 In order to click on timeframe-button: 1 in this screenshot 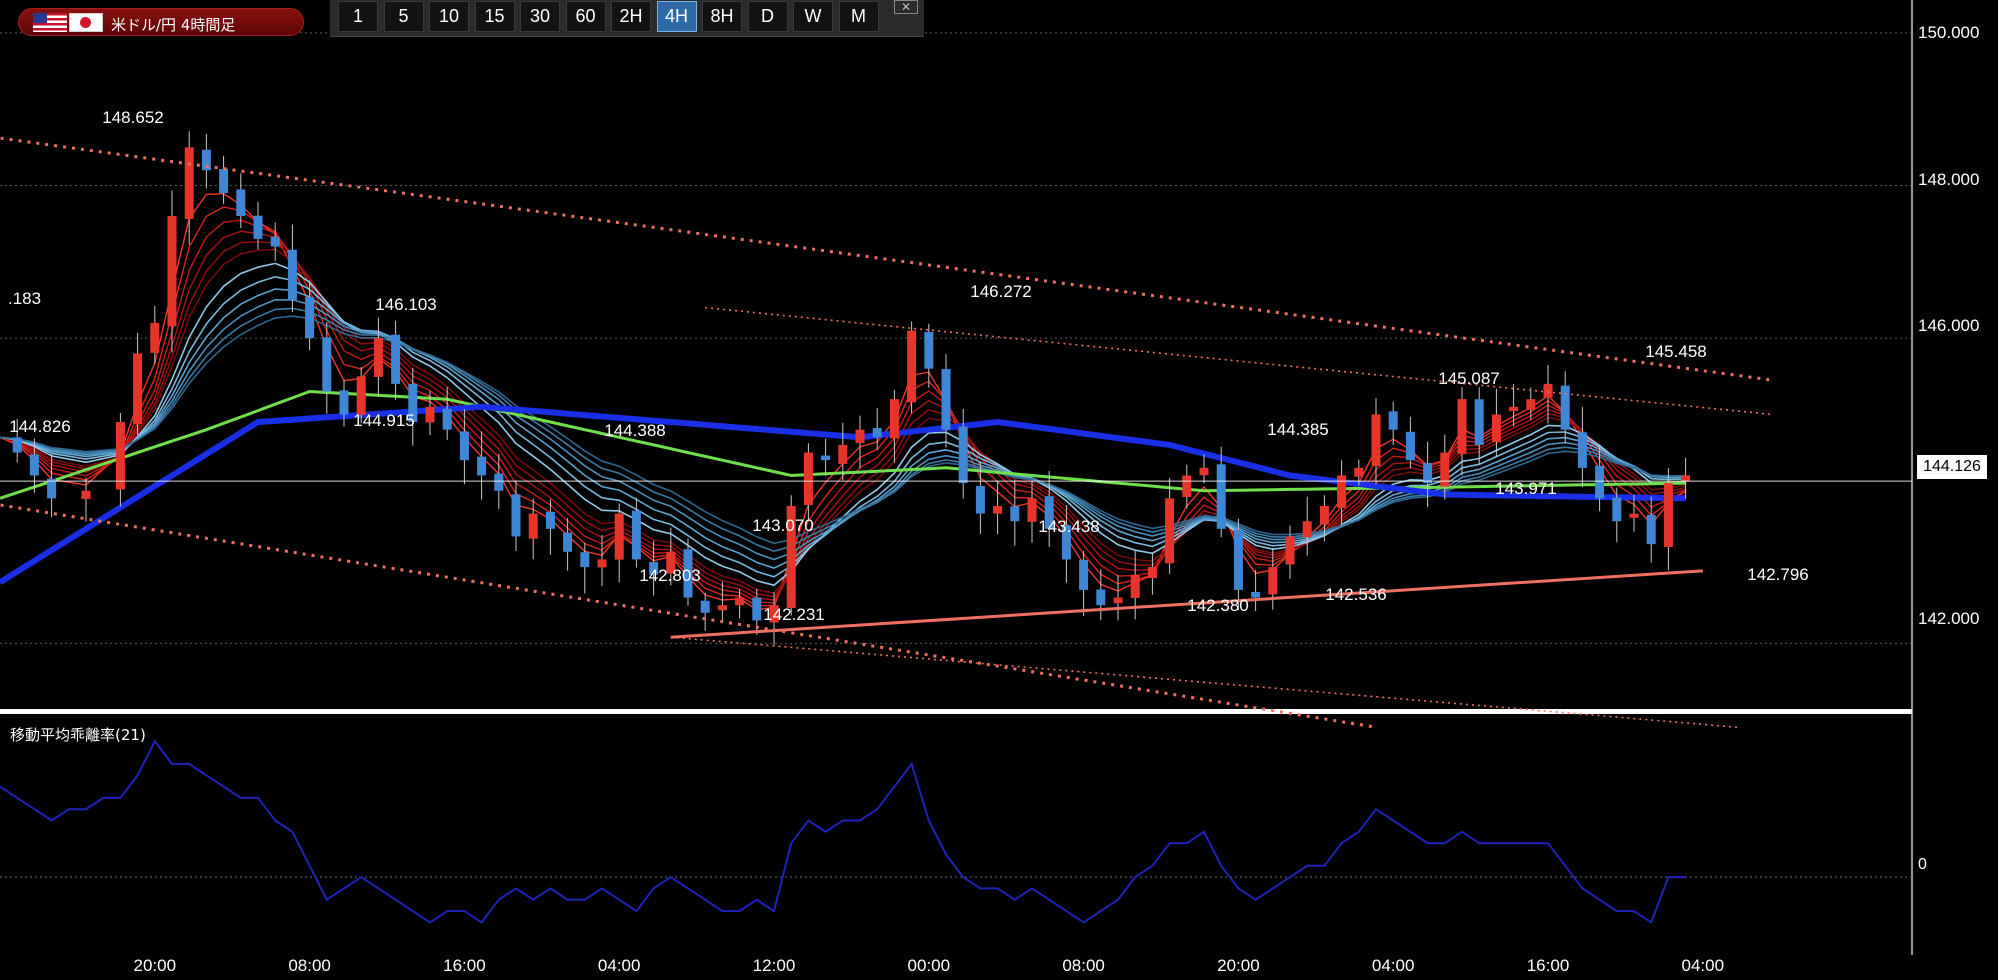, I will do `click(358, 16)`.